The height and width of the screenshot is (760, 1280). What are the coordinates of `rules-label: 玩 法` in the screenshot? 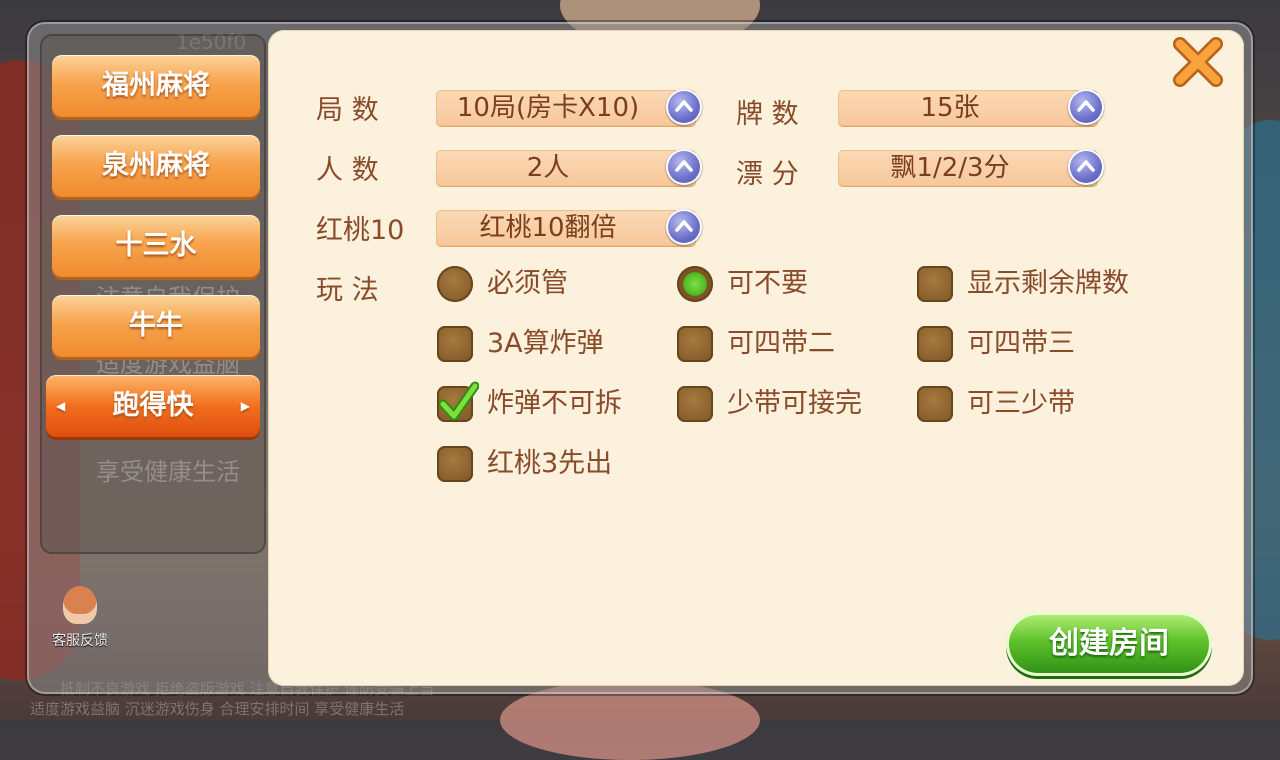 It's located at (347, 290).